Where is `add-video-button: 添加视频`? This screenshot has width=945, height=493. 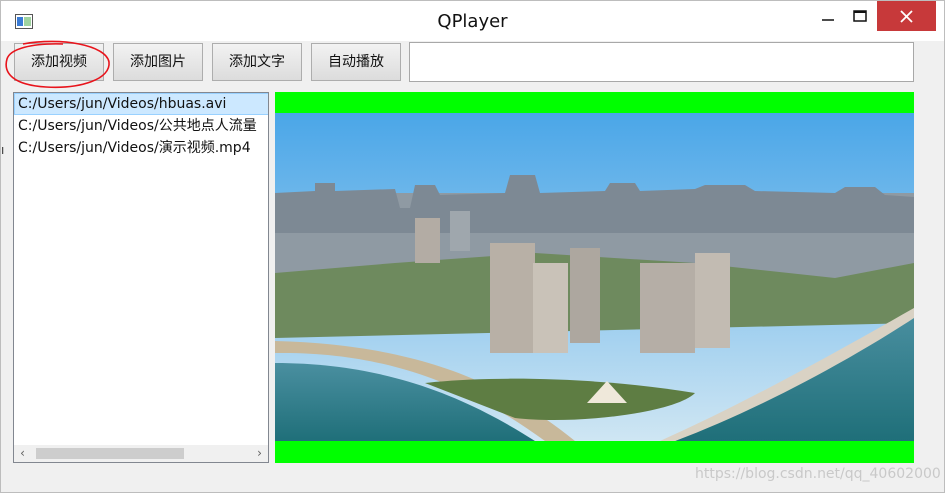
add-video-button: 添加视频 is located at coordinates (59, 62).